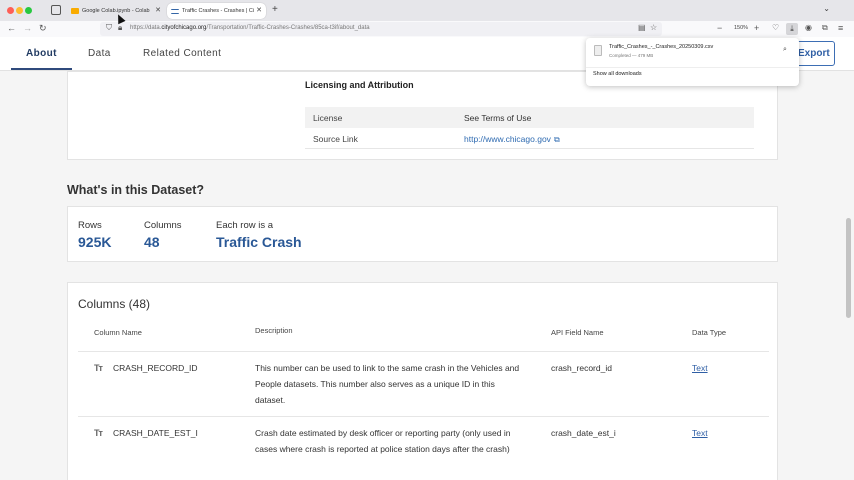 This screenshot has width=854, height=480. Describe the element at coordinates (557, 140) in the screenshot. I see `external-link-icon: ⧉` at that location.